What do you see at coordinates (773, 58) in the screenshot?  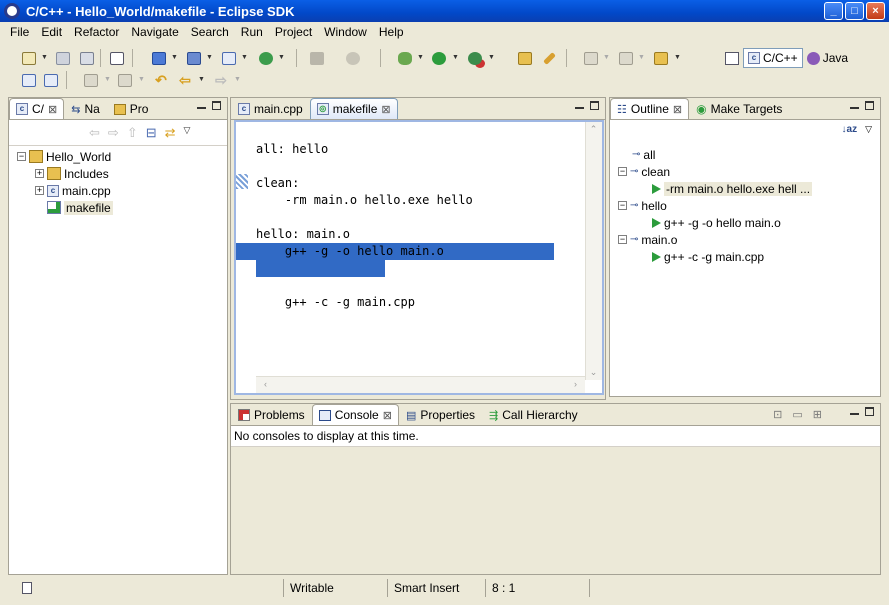 I see `perspective-cpp: c C/C++` at bounding box center [773, 58].